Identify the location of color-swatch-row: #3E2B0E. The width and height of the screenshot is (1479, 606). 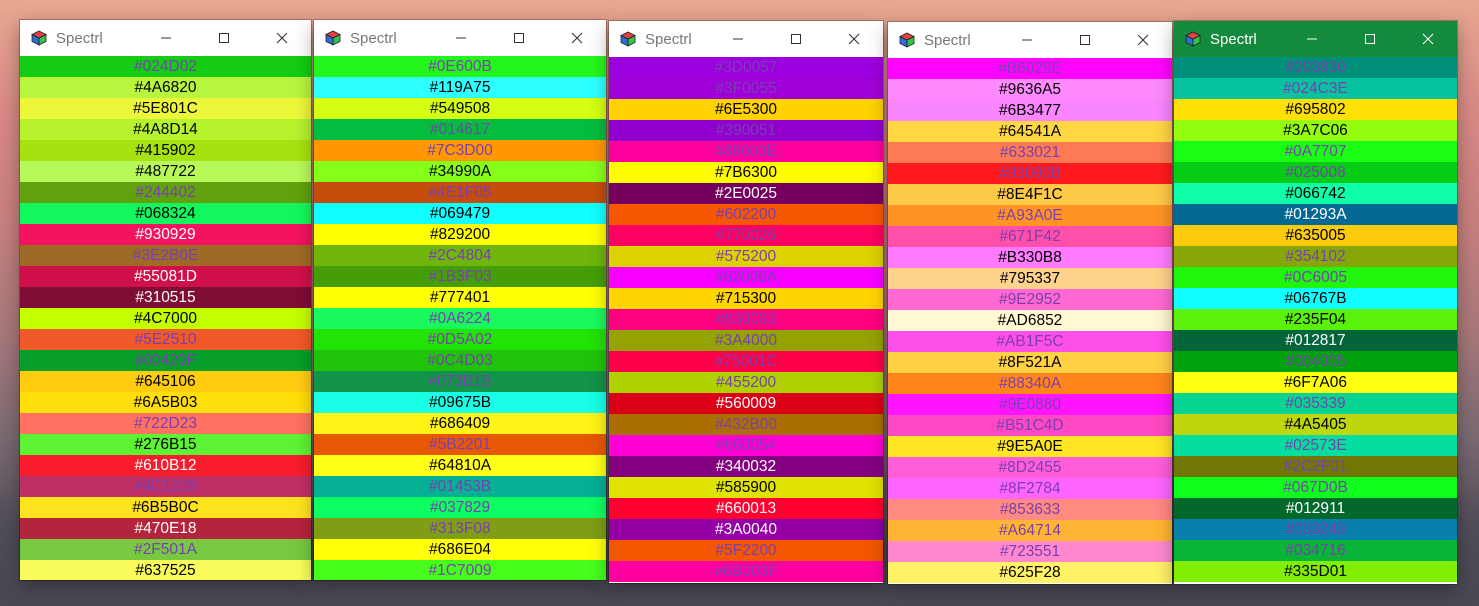
(165, 255).